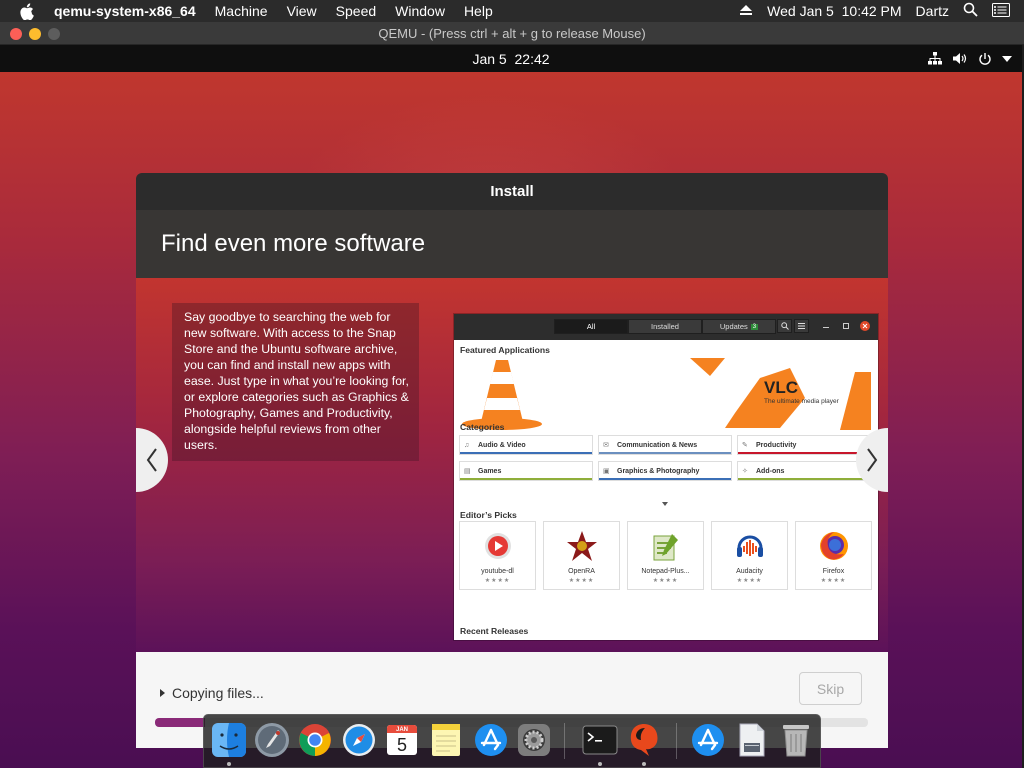  What do you see at coordinates (830, 688) in the screenshot?
I see `skip-button: Skip` at bounding box center [830, 688].